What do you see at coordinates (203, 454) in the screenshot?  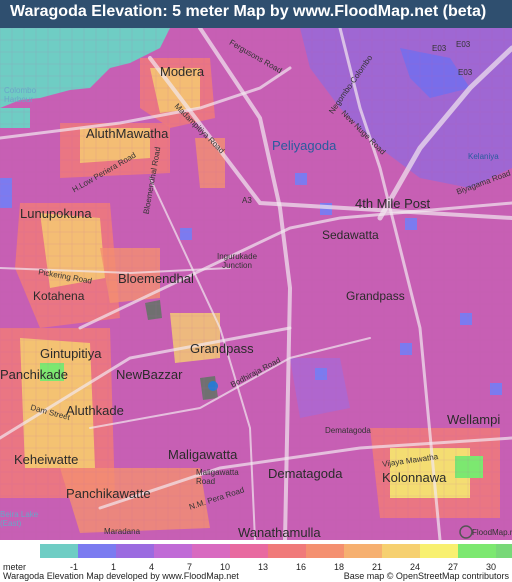 I see `label-maligawatta: Maligawatta` at bounding box center [203, 454].